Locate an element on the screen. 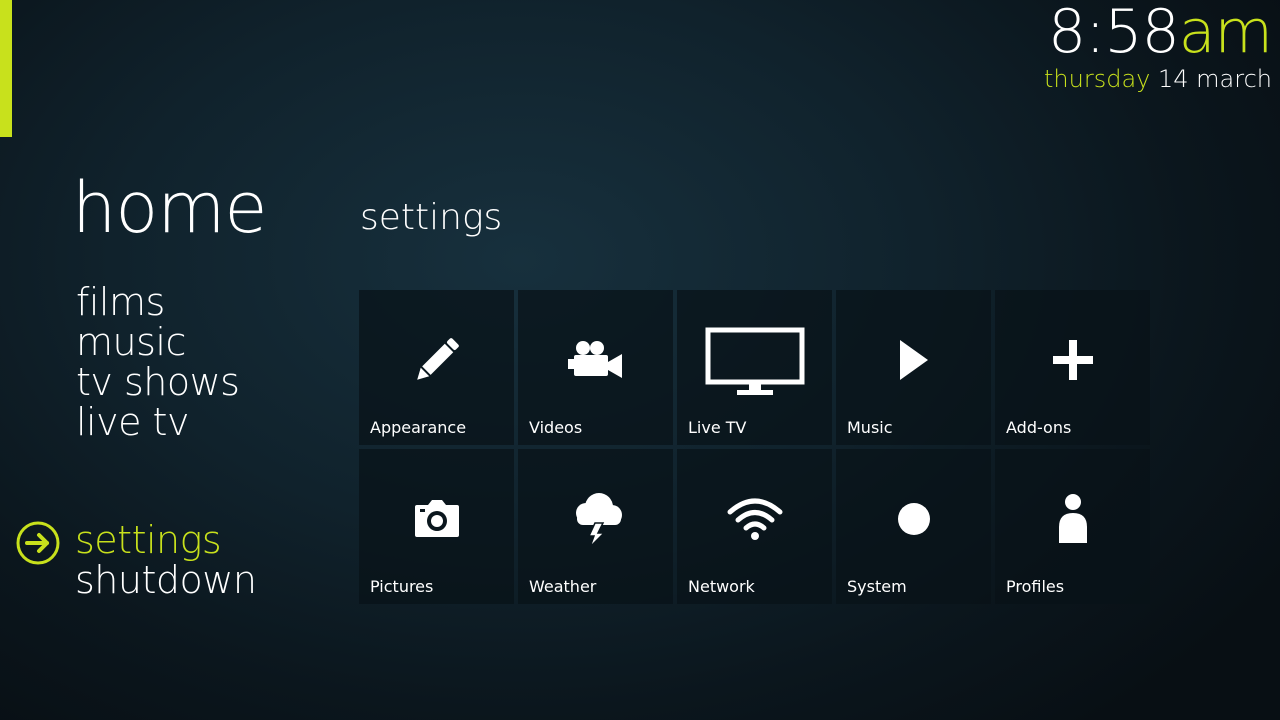  menu-item-films: films is located at coordinates (157, 302).